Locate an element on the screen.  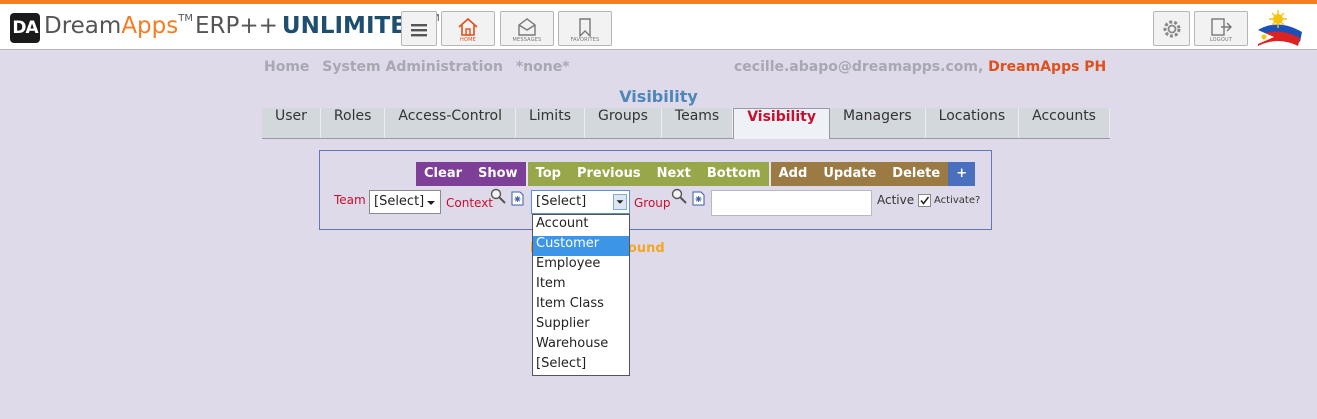
toolbar-group-navigate: Top Previous Next Bottom is located at coordinates (647, 174).